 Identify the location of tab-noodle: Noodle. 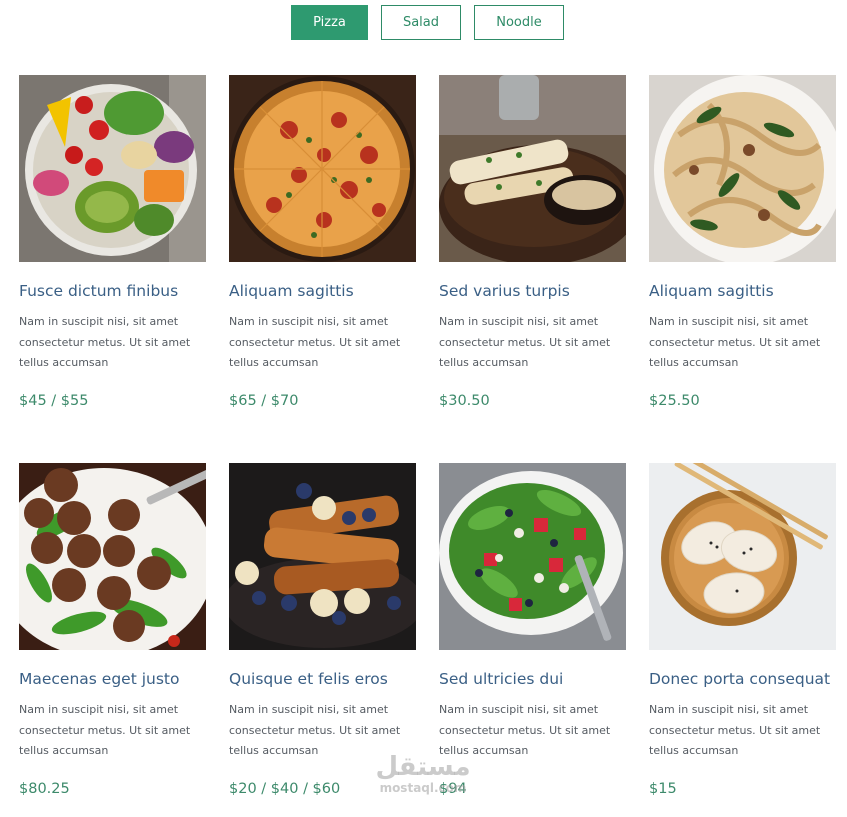
(519, 22).